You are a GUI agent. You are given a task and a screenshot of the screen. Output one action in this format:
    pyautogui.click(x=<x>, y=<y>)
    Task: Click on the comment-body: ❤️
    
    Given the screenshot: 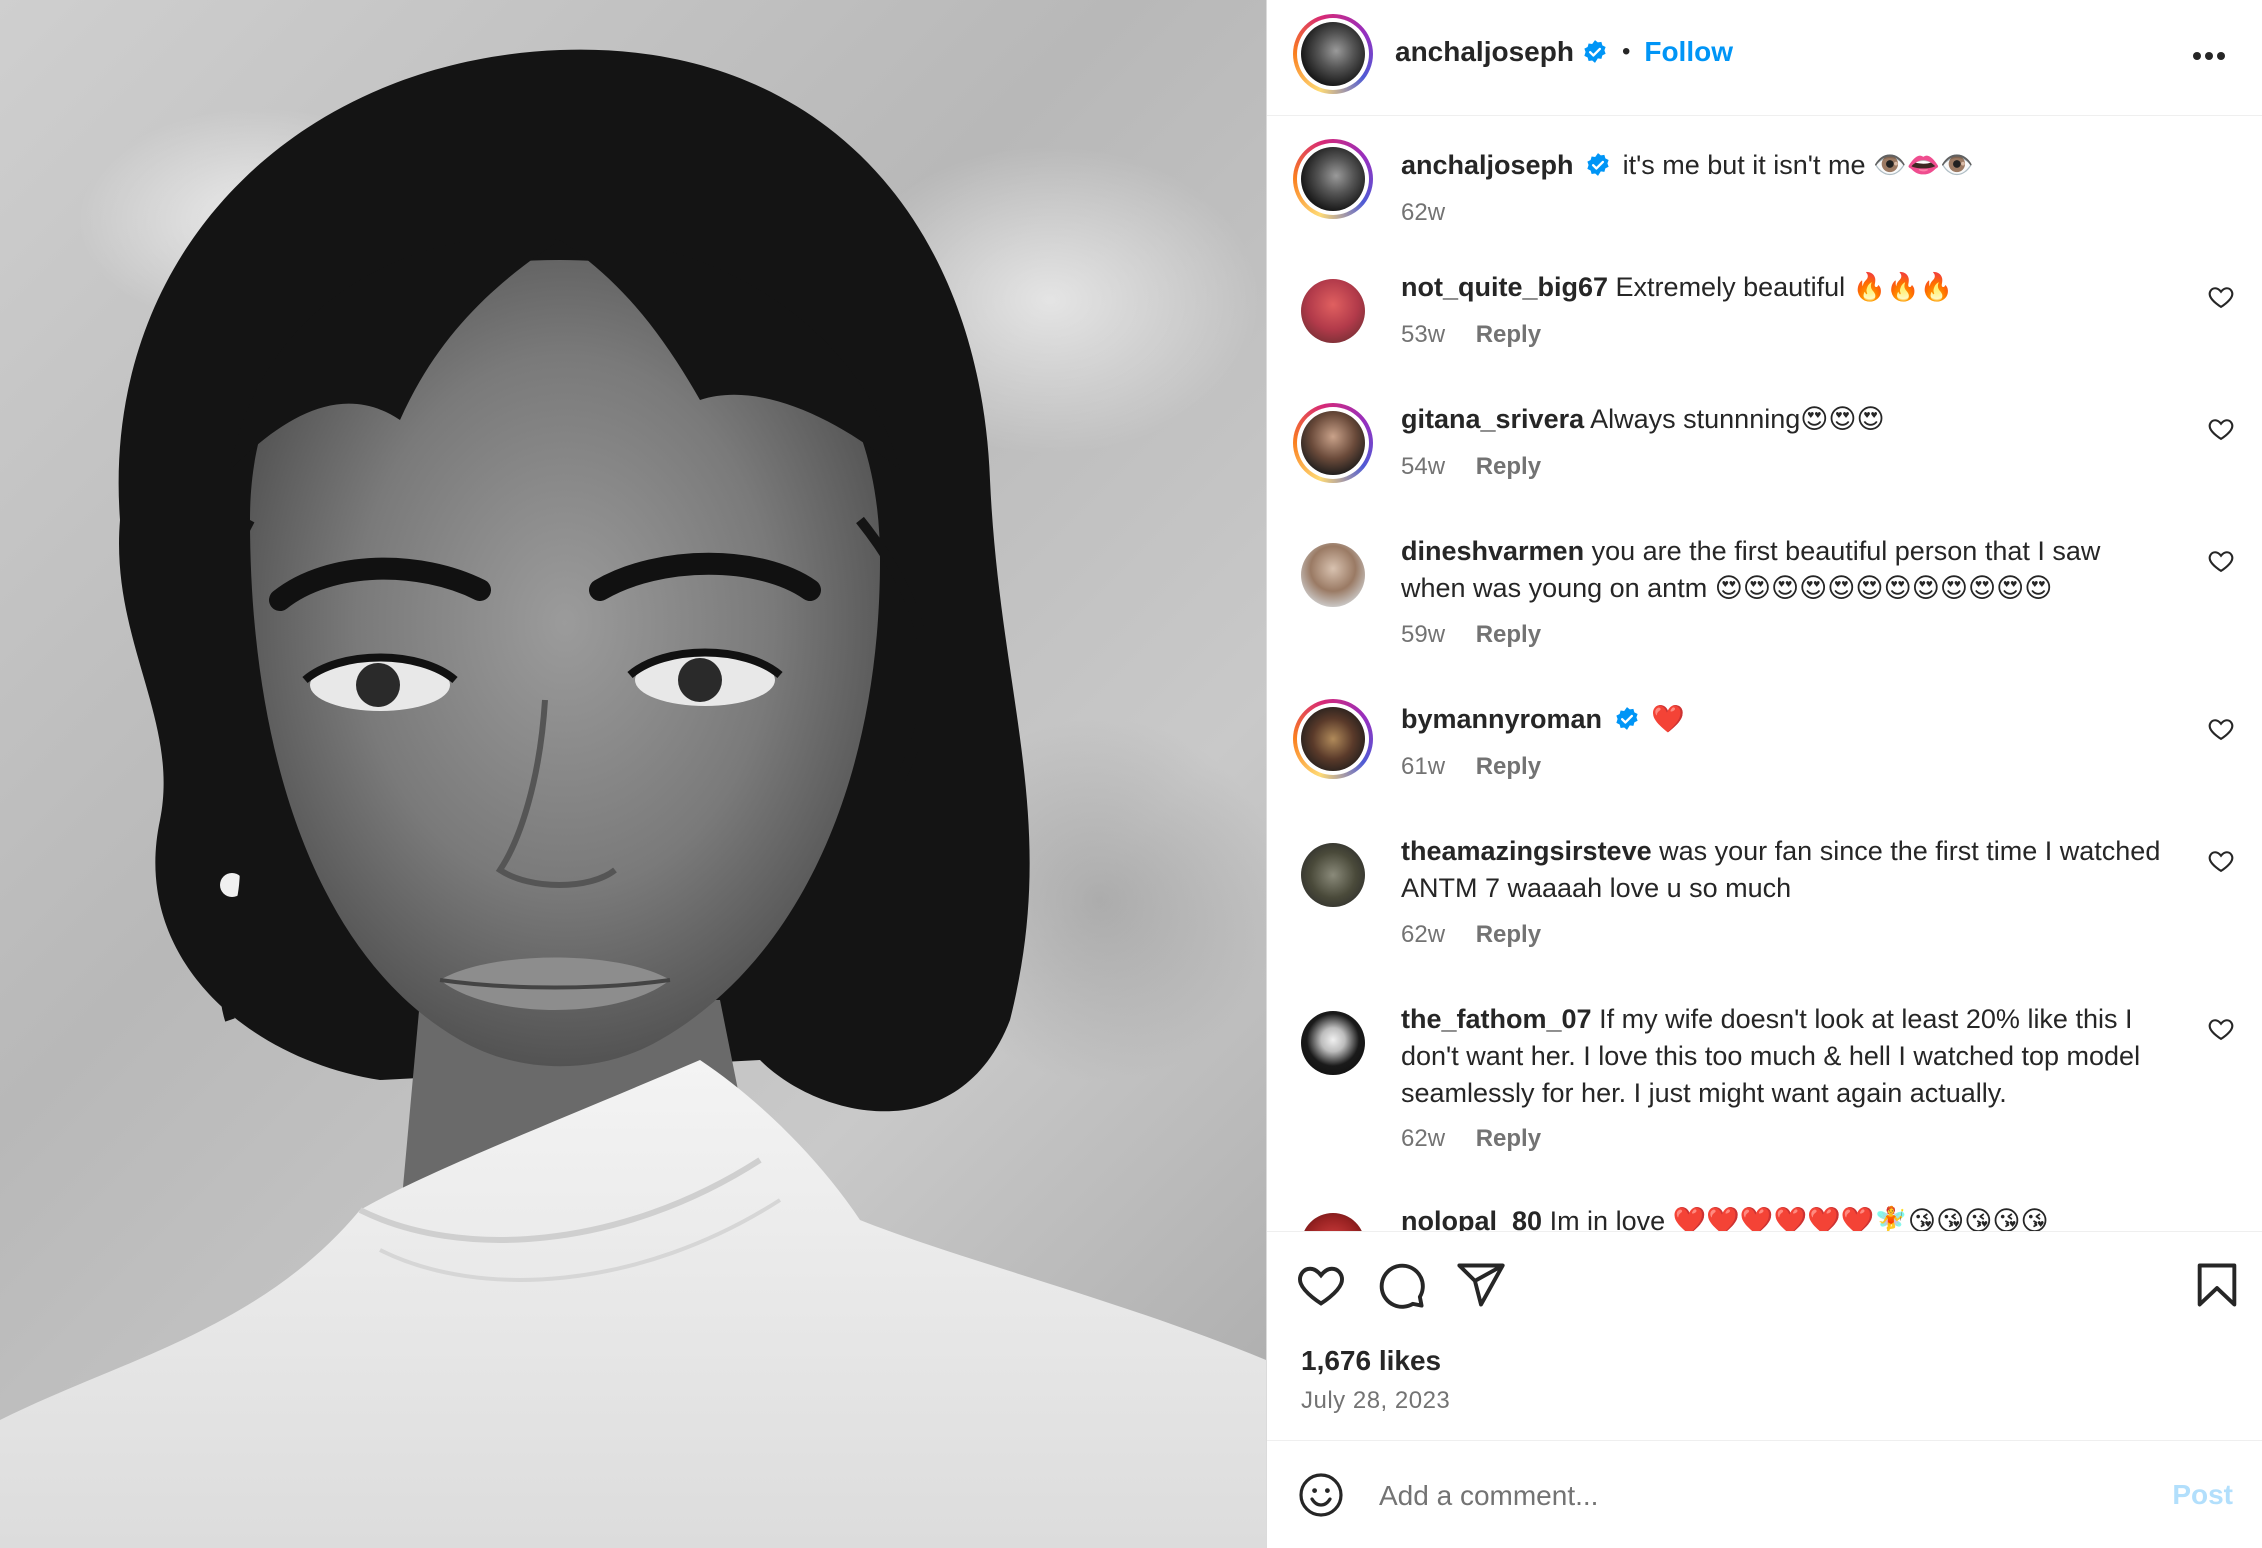 What is the action you would take?
    pyautogui.click(x=1668, y=719)
    